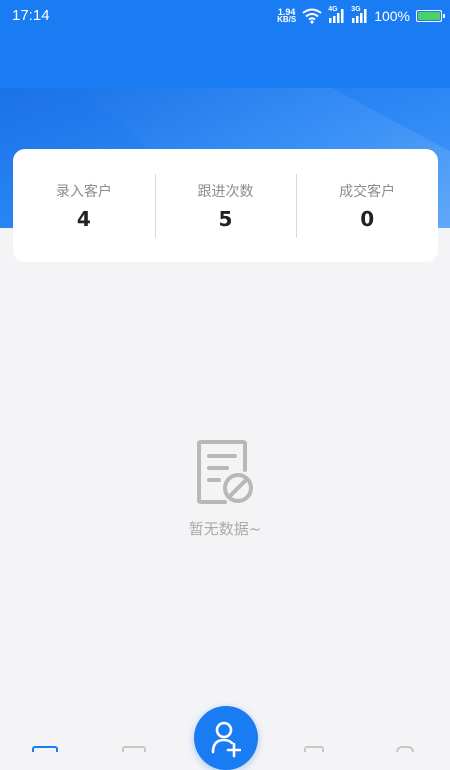  Describe the element at coordinates (225, 218) in the screenshot. I see `stat-value: 5` at that location.